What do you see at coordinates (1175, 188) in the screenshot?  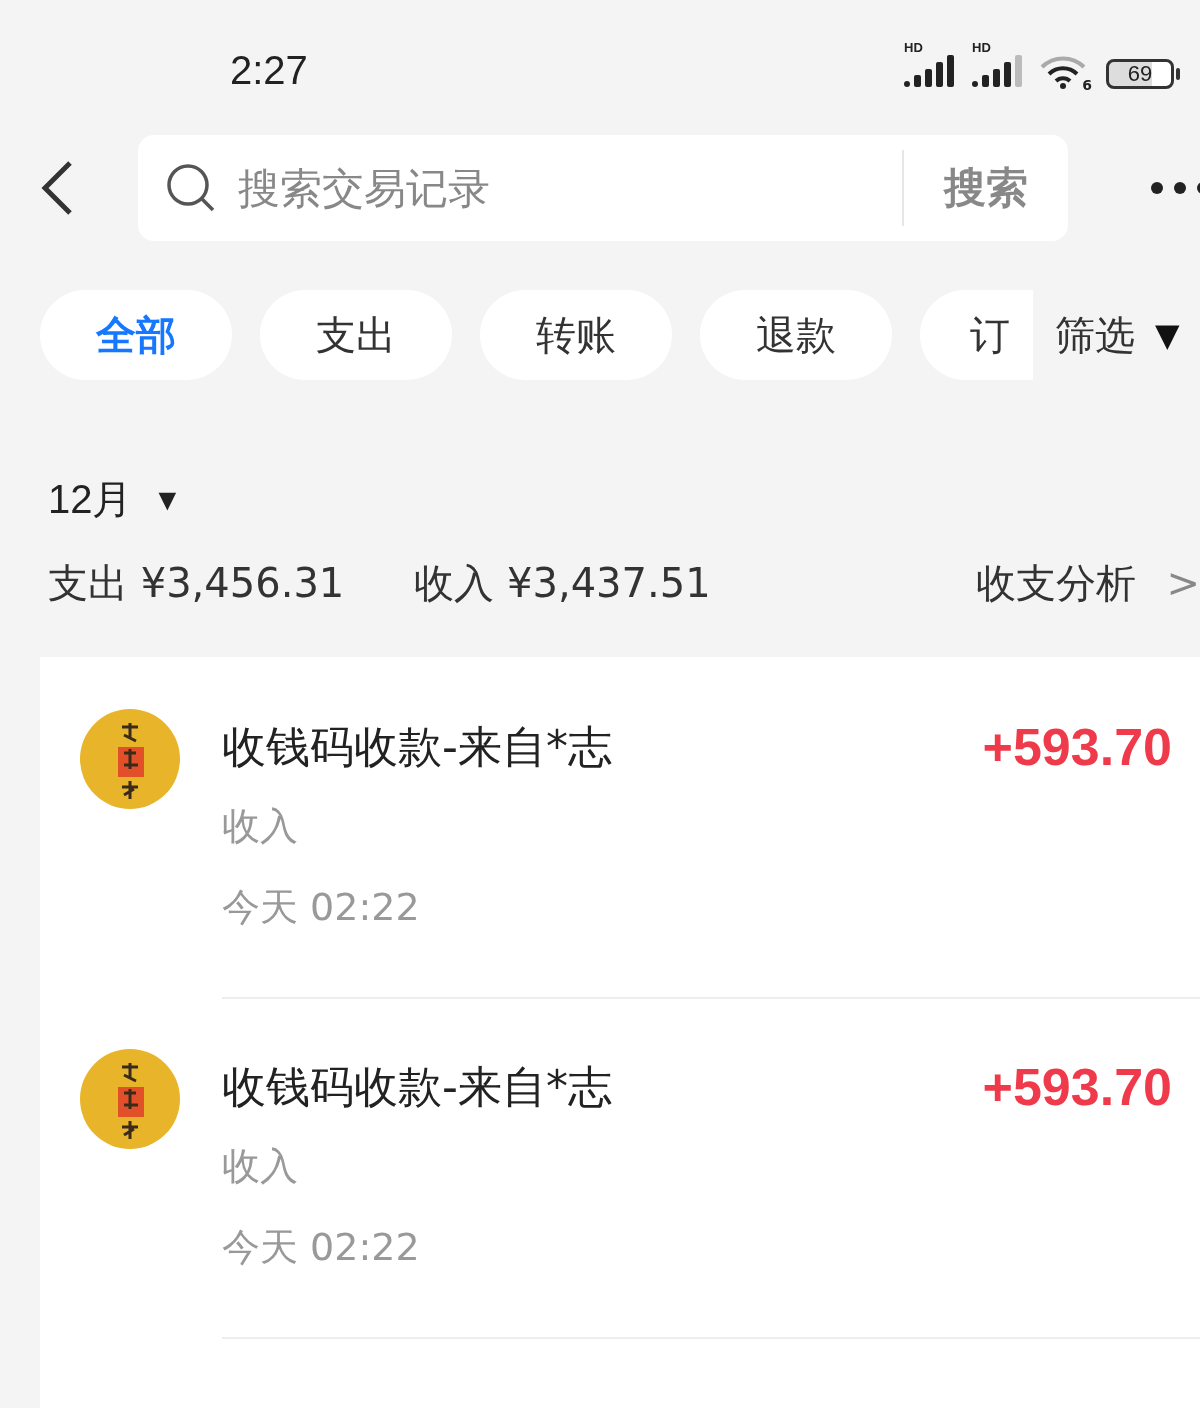 I see `more-icon` at bounding box center [1175, 188].